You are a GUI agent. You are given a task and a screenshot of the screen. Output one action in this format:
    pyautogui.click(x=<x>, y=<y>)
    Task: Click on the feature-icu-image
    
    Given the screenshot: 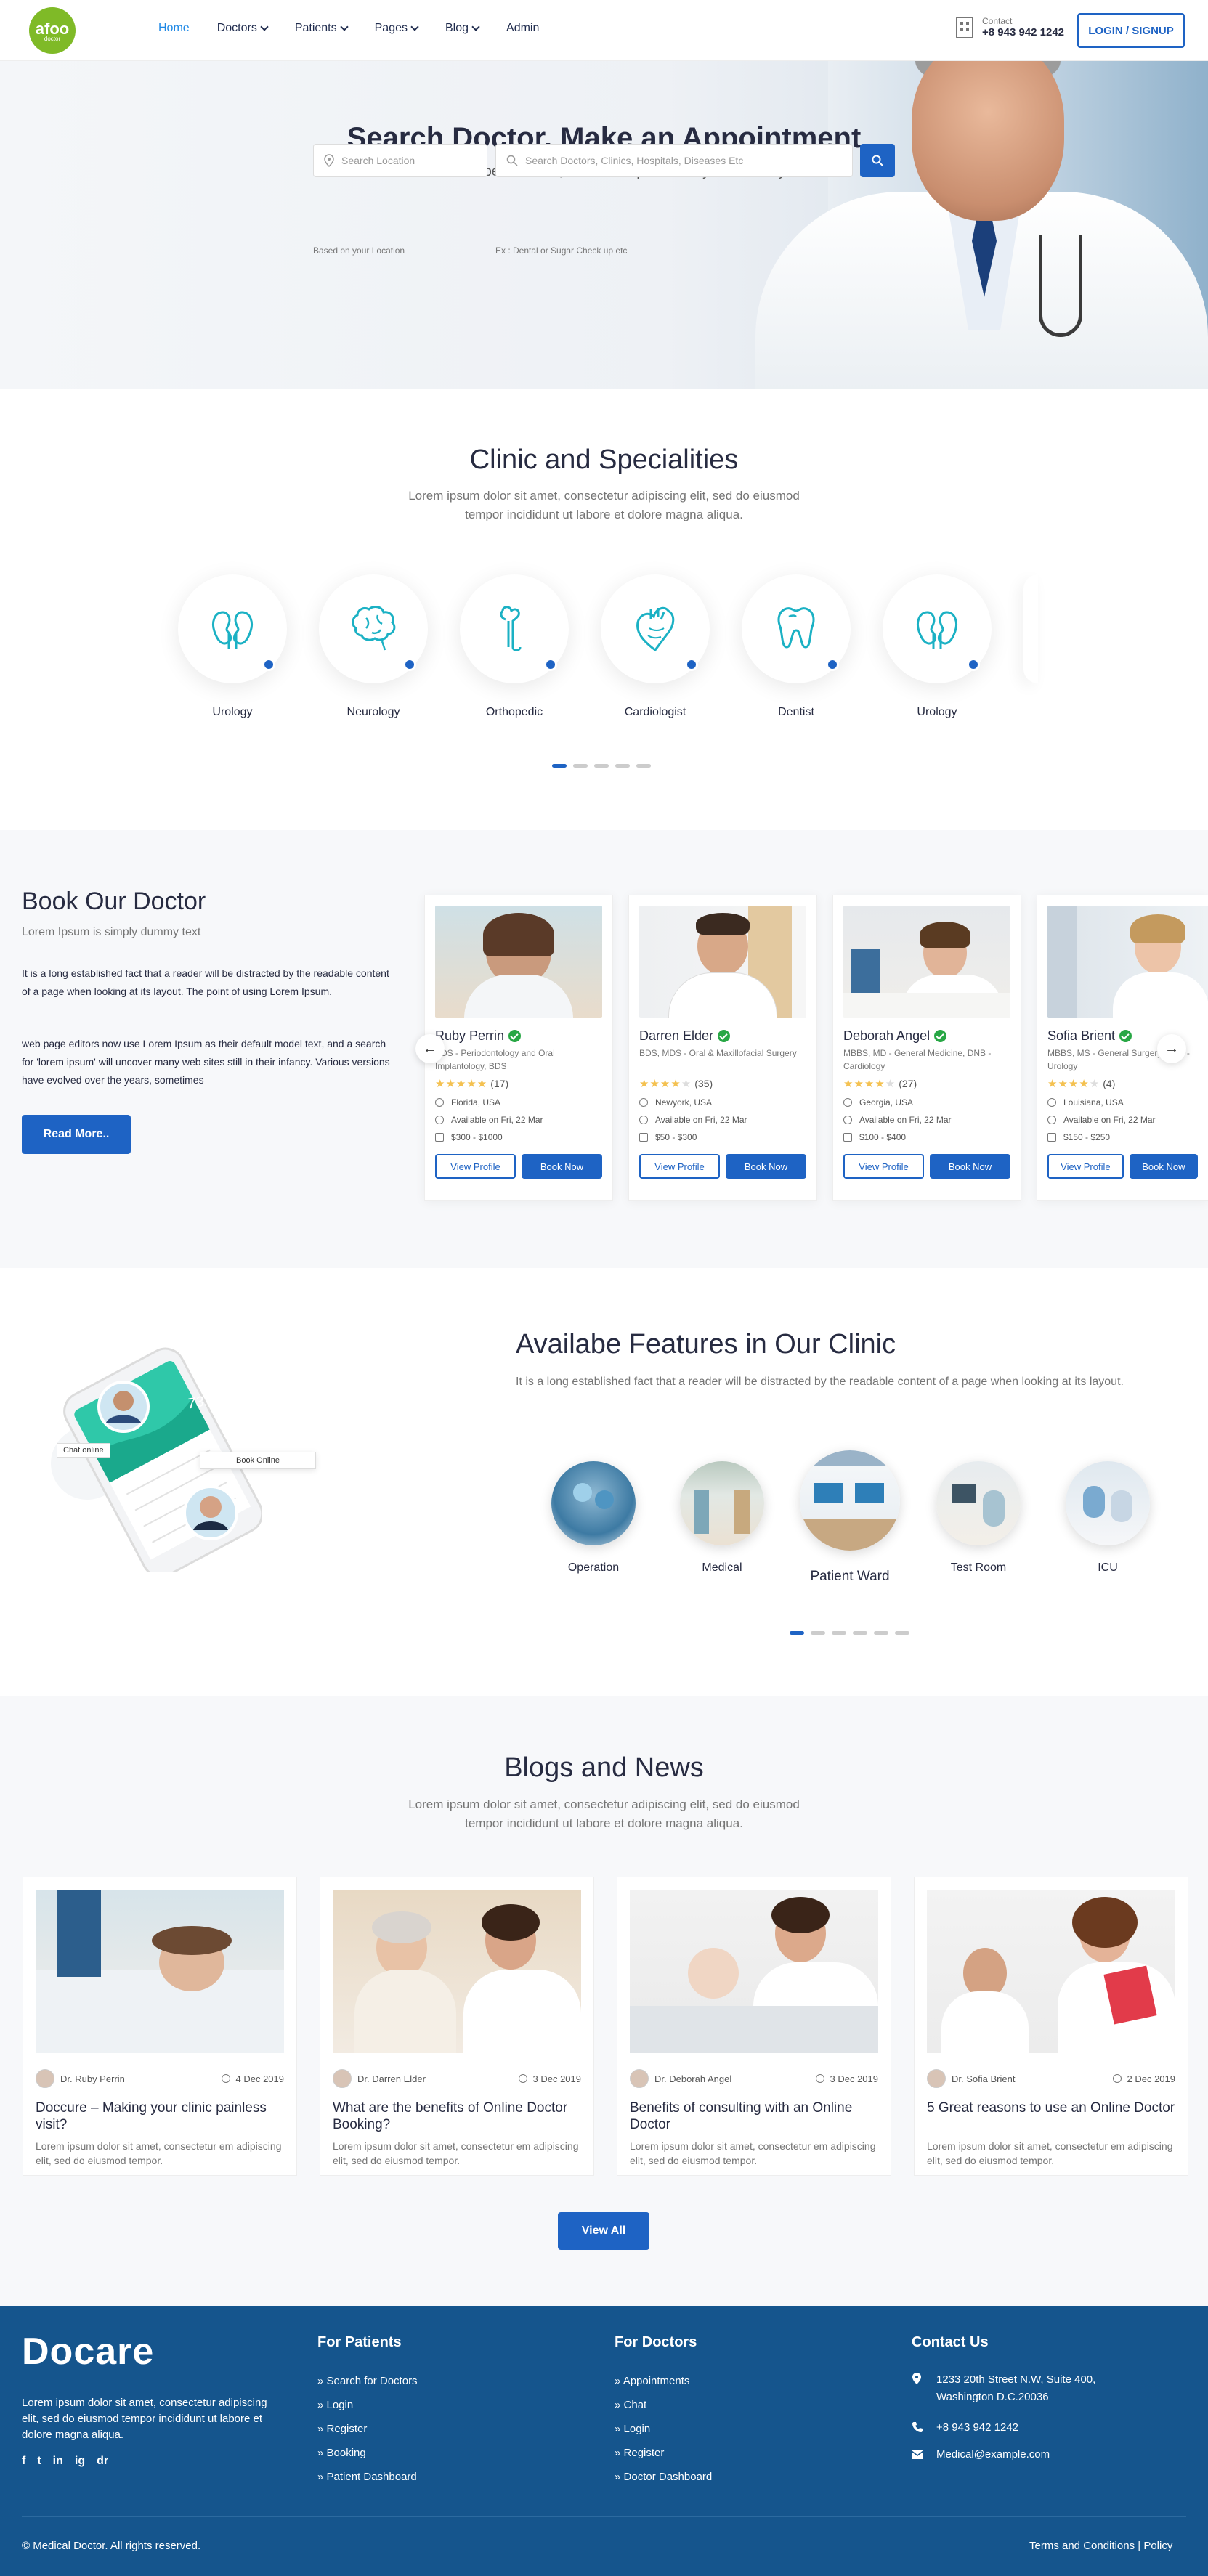 What is the action you would take?
    pyautogui.click(x=1108, y=1503)
    